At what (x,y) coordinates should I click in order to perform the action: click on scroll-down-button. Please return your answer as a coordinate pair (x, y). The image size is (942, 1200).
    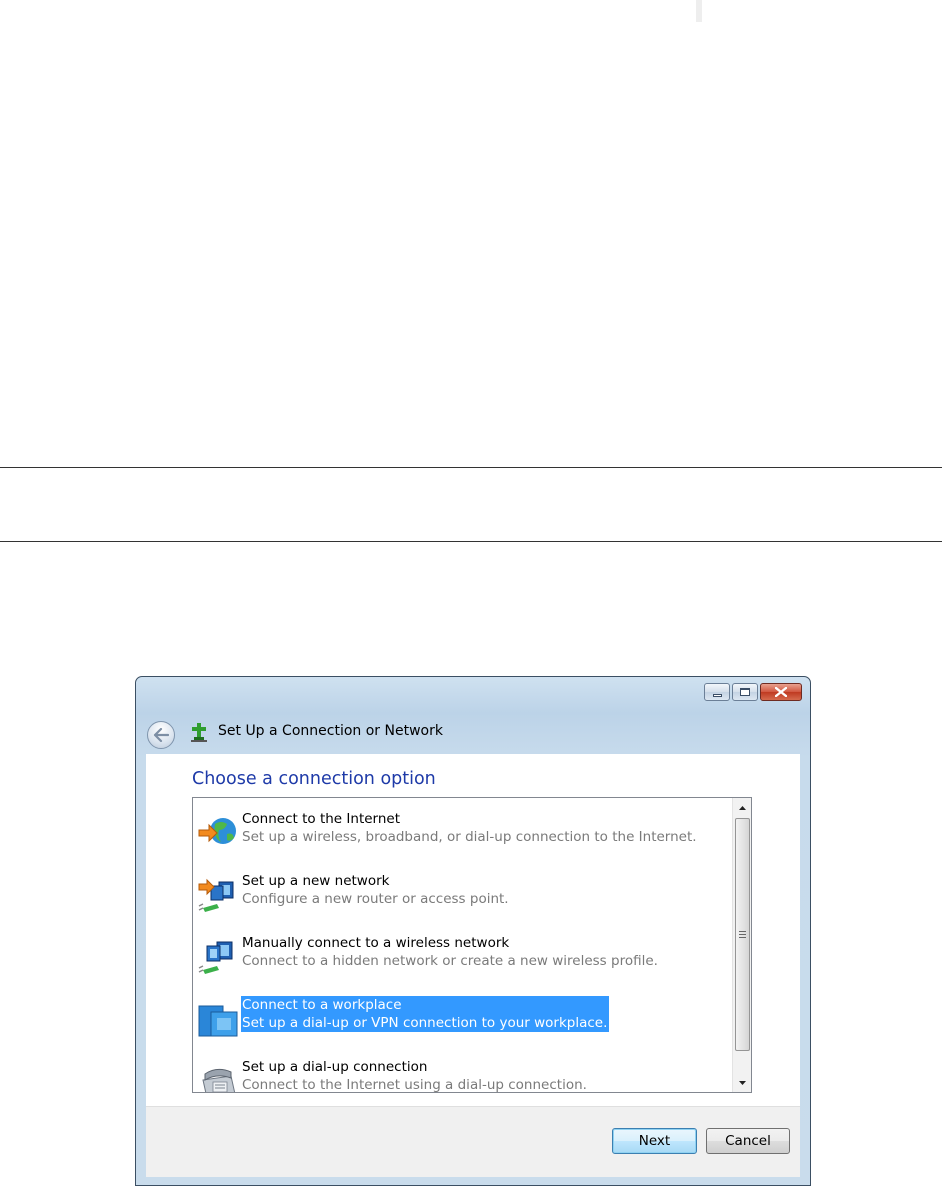
    Looking at the image, I should click on (742, 1082).